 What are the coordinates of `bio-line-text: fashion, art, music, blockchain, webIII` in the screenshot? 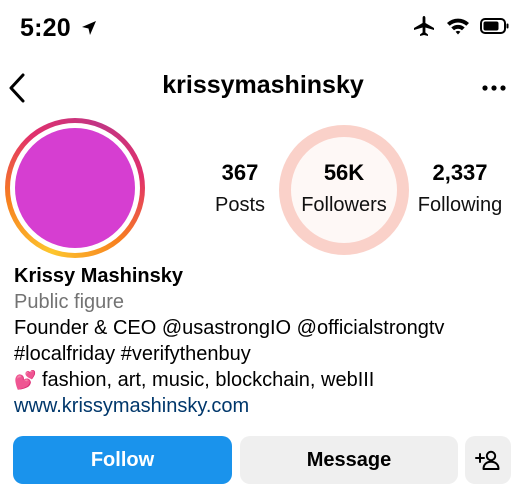 It's located at (208, 380).